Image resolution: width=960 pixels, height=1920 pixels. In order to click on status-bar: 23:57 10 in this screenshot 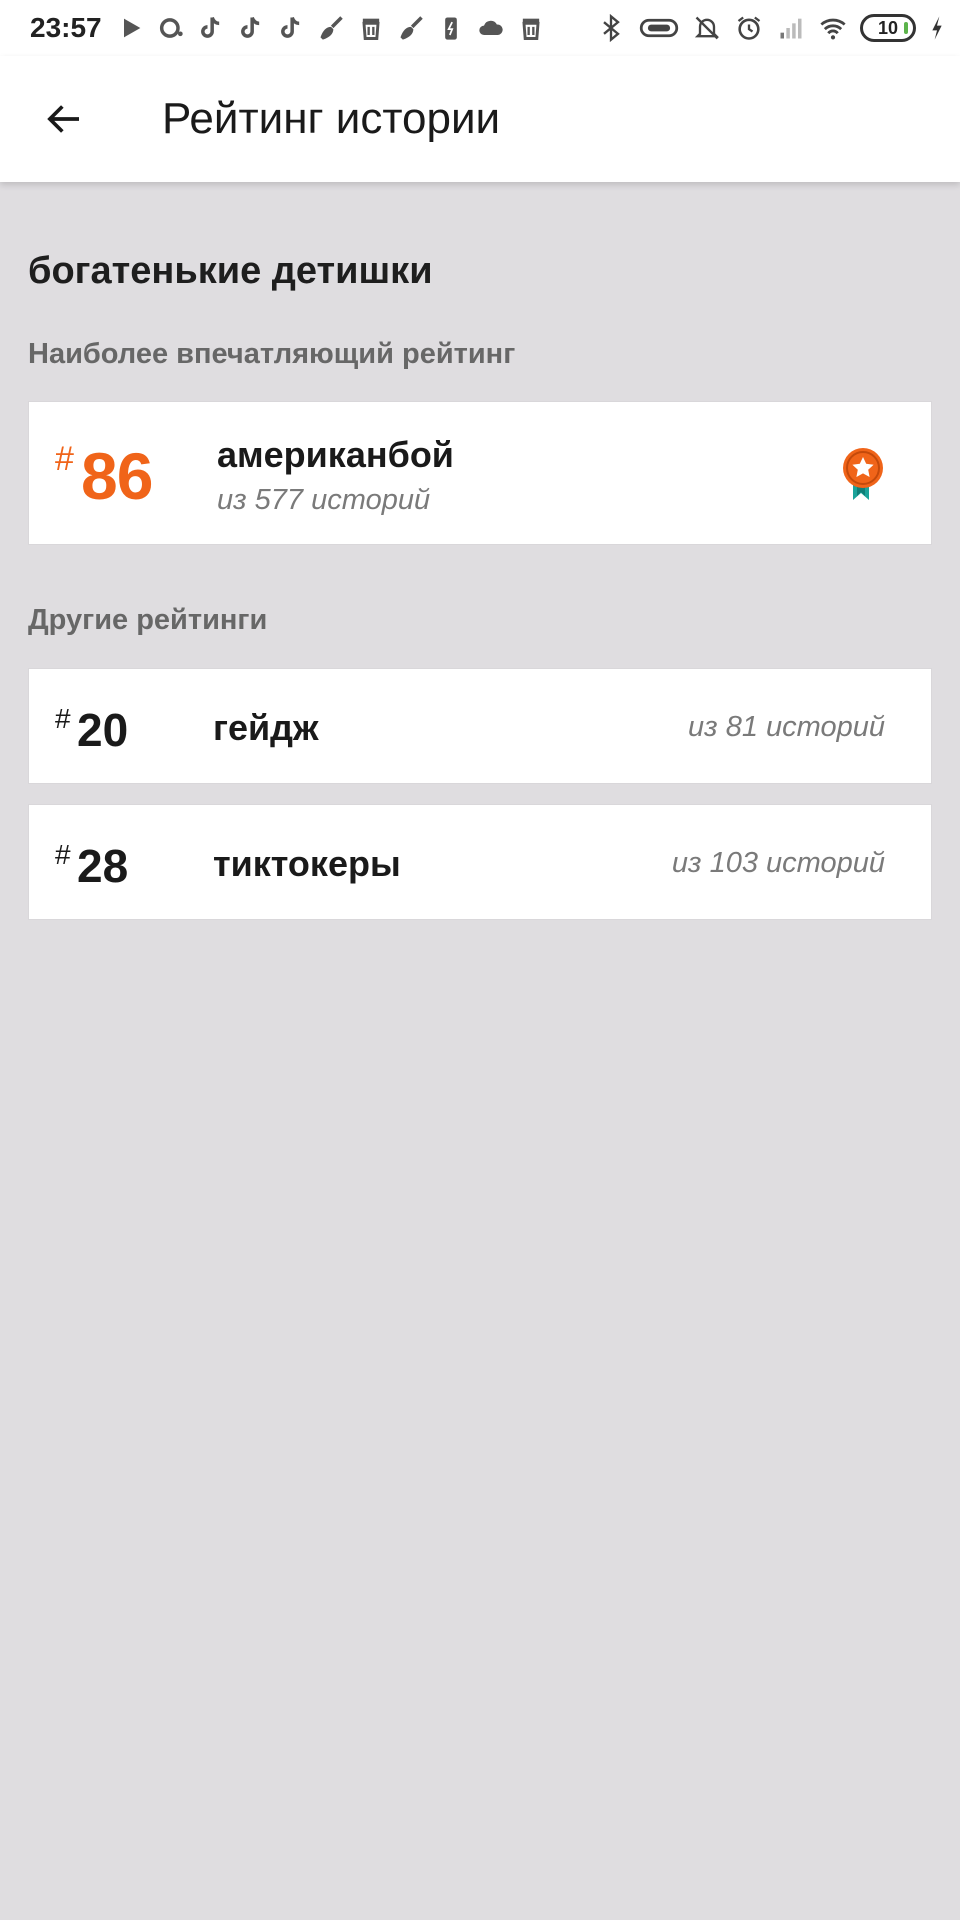, I will do `click(480, 28)`.